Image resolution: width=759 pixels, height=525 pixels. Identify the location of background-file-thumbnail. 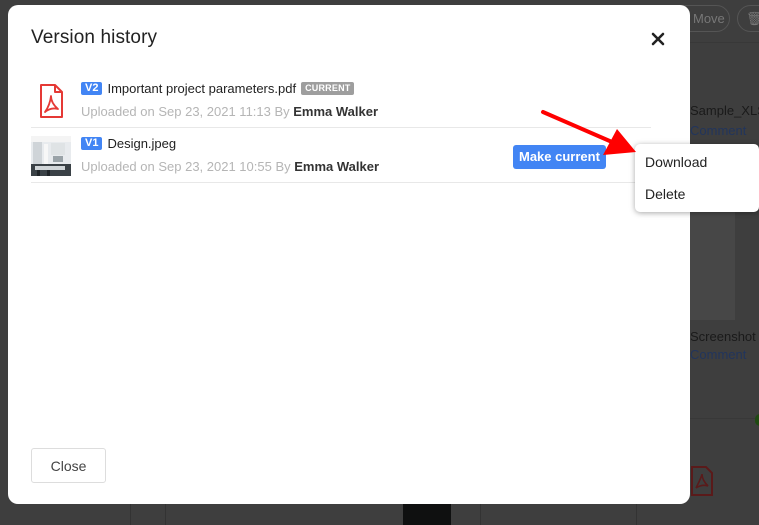
(712, 265).